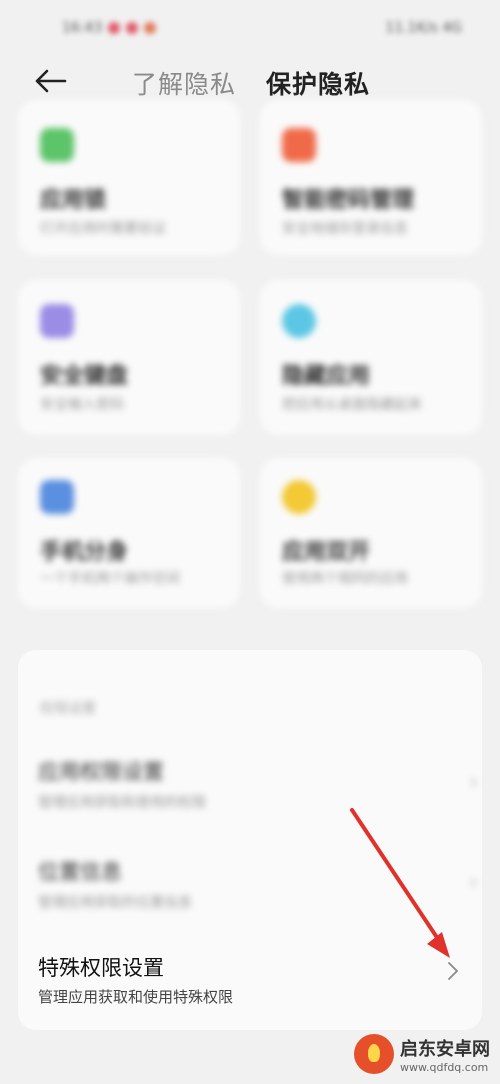  Describe the element at coordinates (299, 497) in the screenshot. I see `dual-app-icon` at that location.